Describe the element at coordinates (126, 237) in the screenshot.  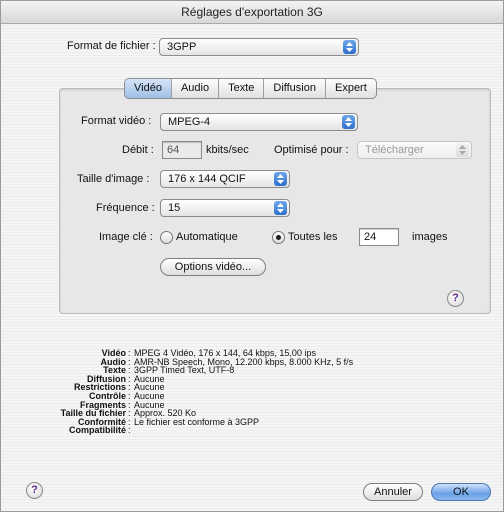
I see `keyframe-label: Image clé :` at that location.